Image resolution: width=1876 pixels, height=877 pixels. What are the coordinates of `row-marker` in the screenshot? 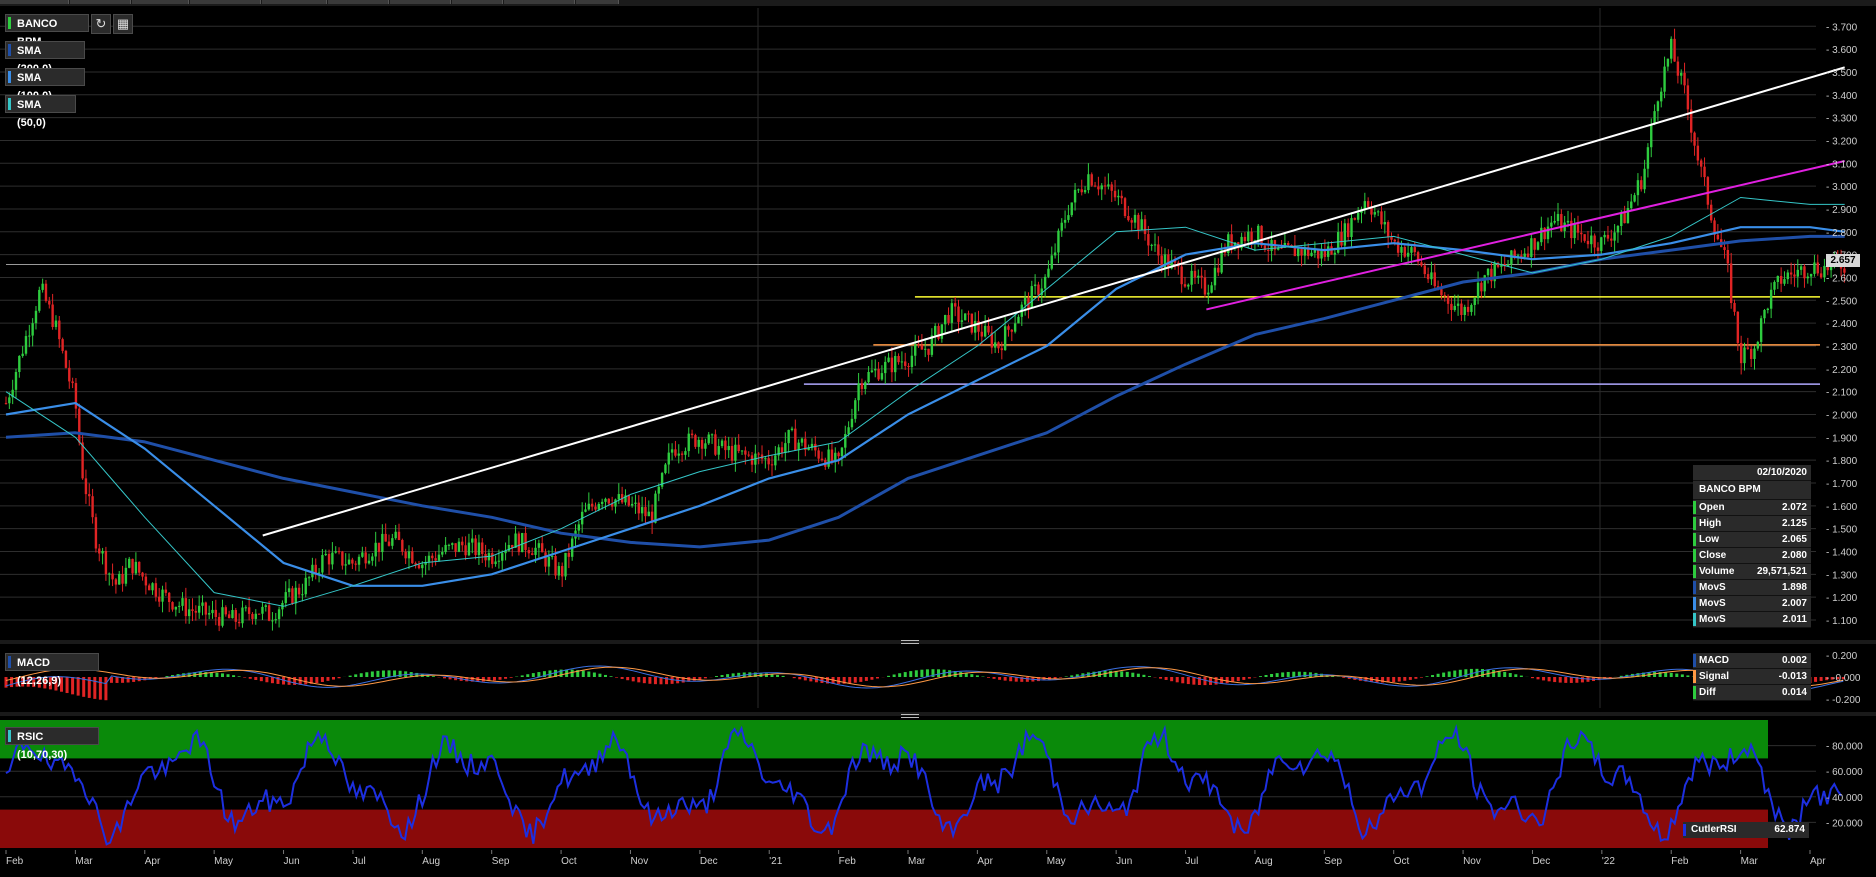 It's located at (1694, 660).